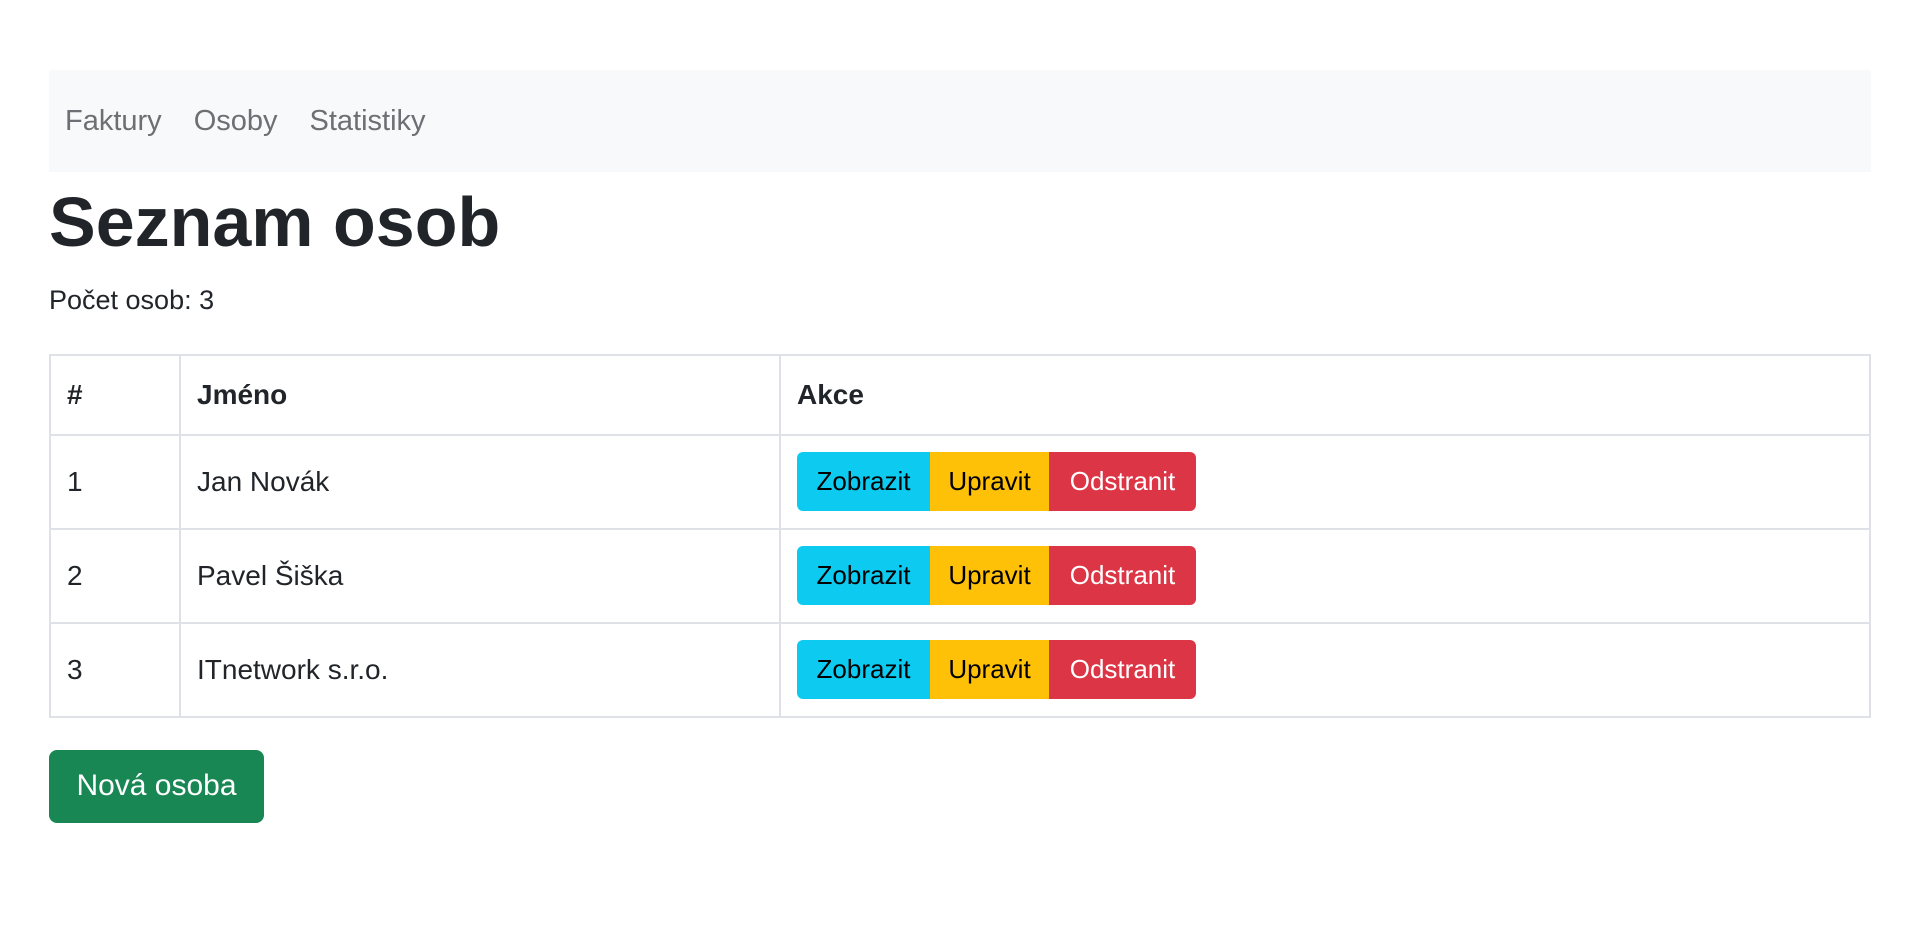 Image resolution: width=1920 pixels, height=939 pixels. Describe the element at coordinates (368, 121) in the screenshot. I see `nav-link-statistiky: Statistiky` at that location.